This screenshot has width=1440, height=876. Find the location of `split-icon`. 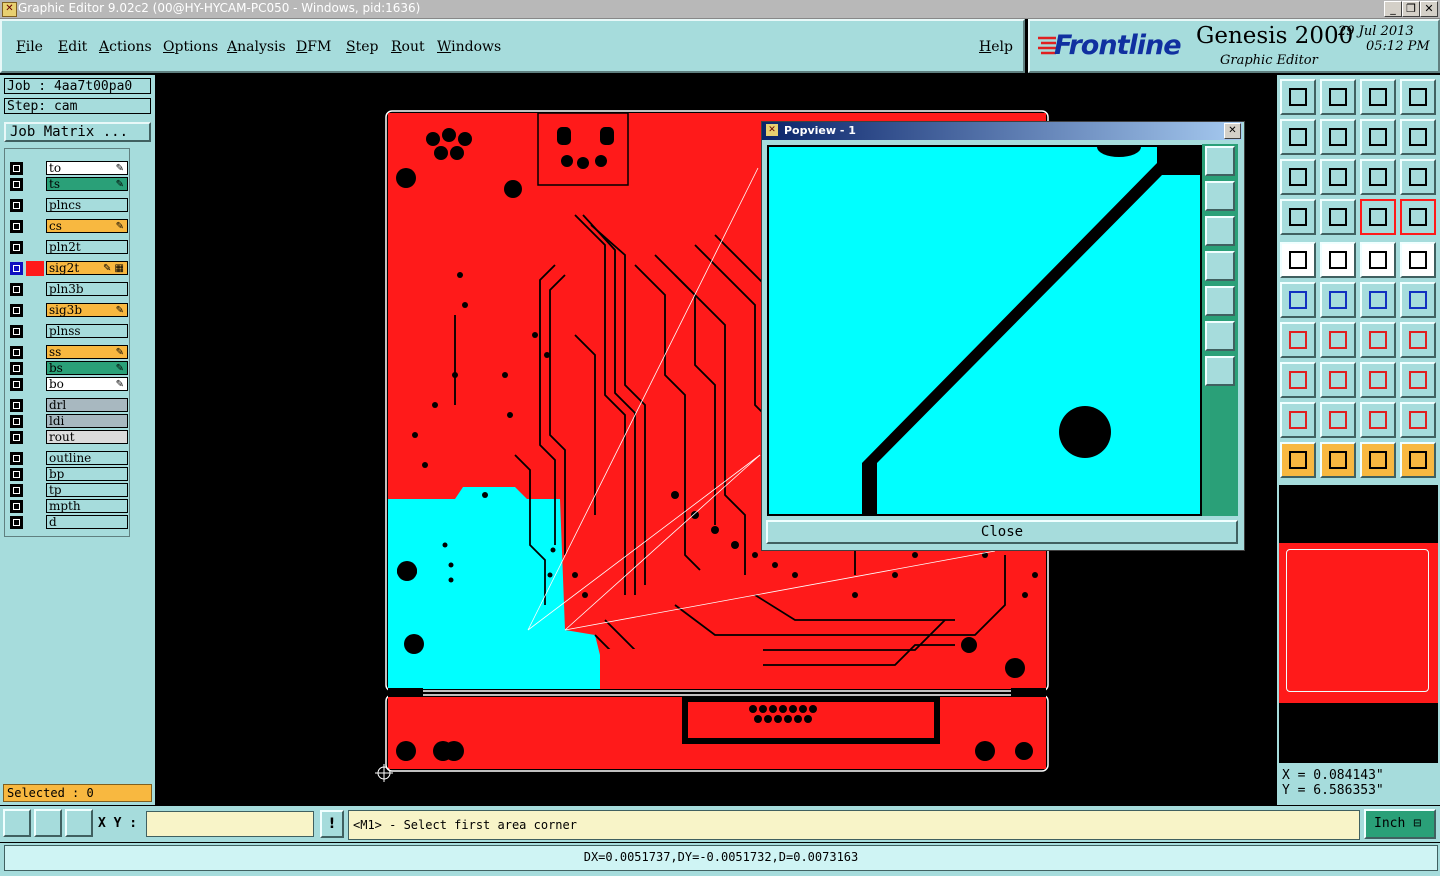

split-icon is located at coordinates (1418, 97).